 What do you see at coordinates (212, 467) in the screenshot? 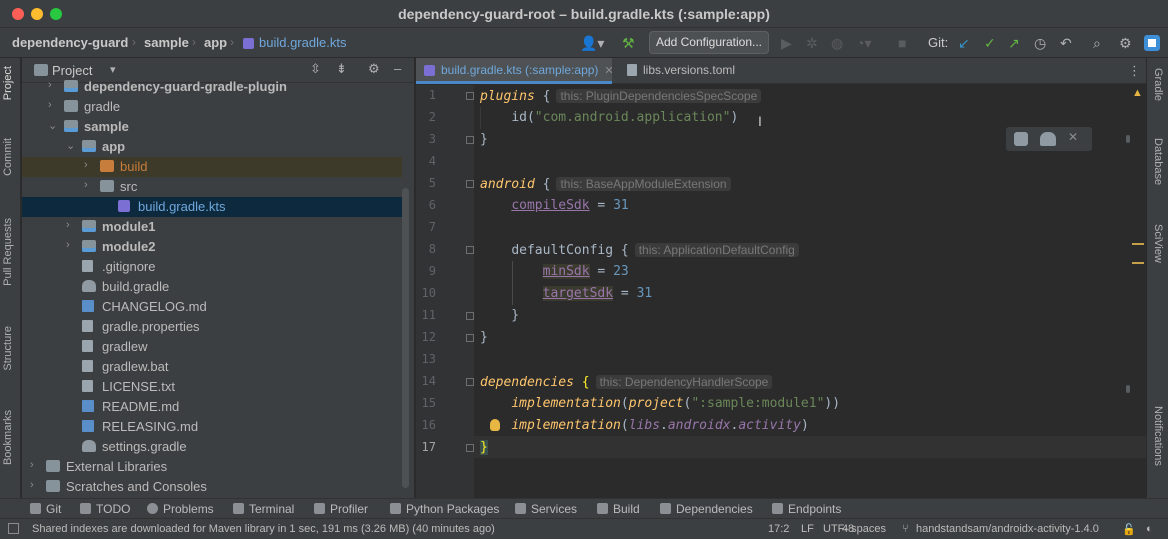
I see `tree-item: › External Libraries` at bounding box center [212, 467].